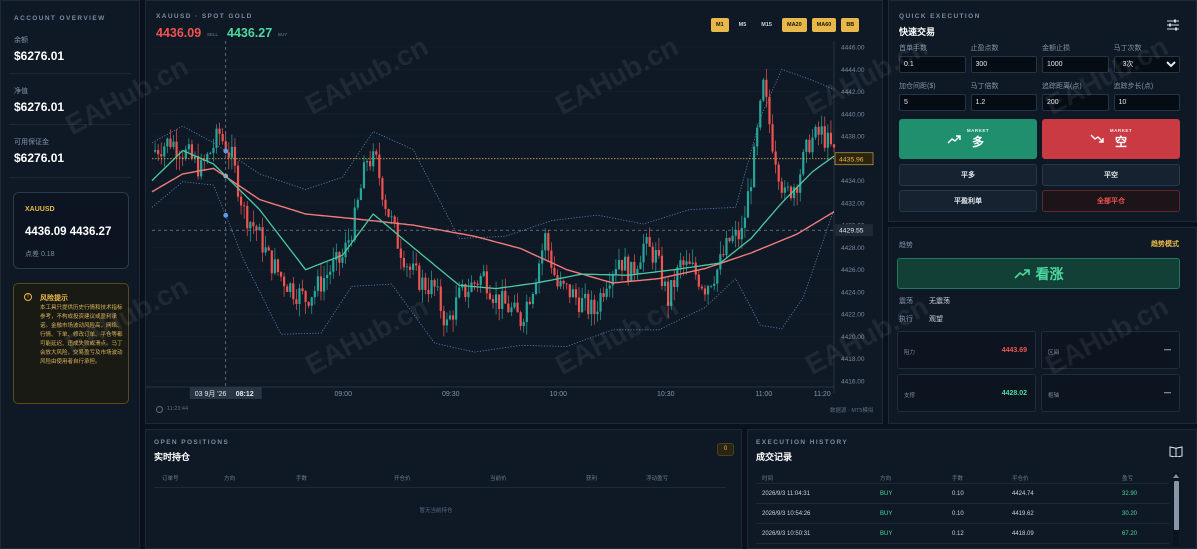 This screenshot has width=1197, height=549. I want to click on level-value: 4443.69, so click(1014, 350).